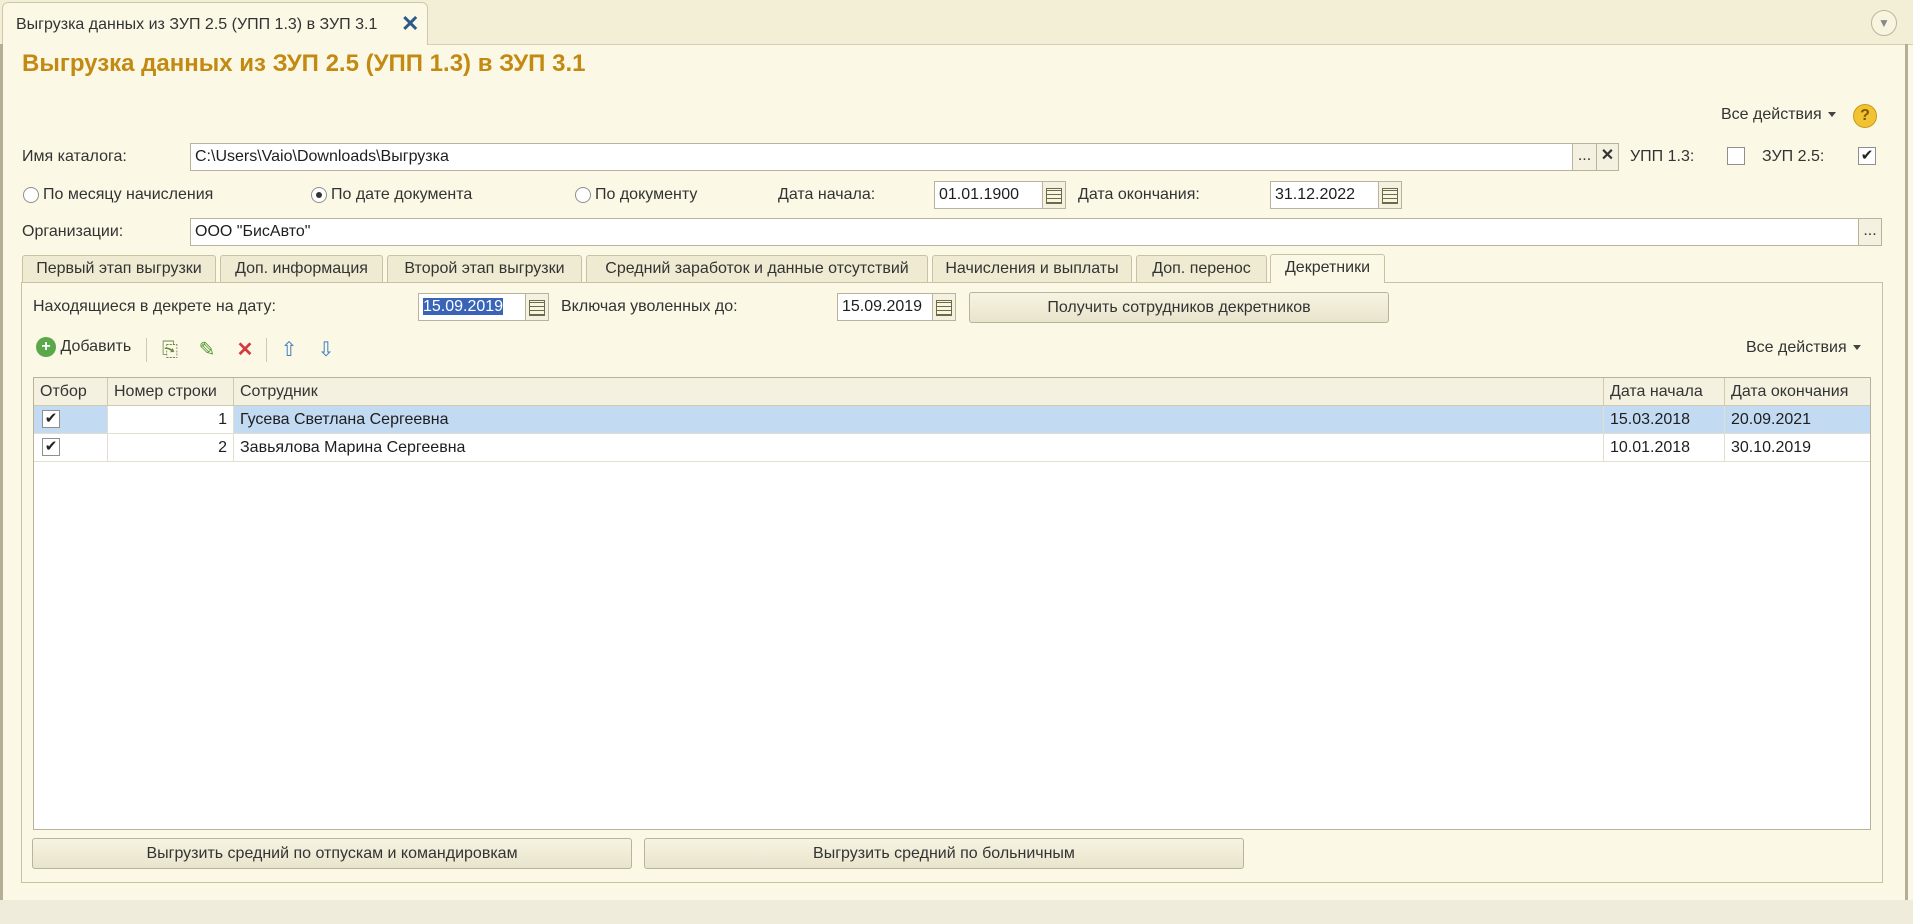 The image size is (1913, 924). What do you see at coordinates (1736, 156) in the screenshot?
I see `upp-checkbox` at bounding box center [1736, 156].